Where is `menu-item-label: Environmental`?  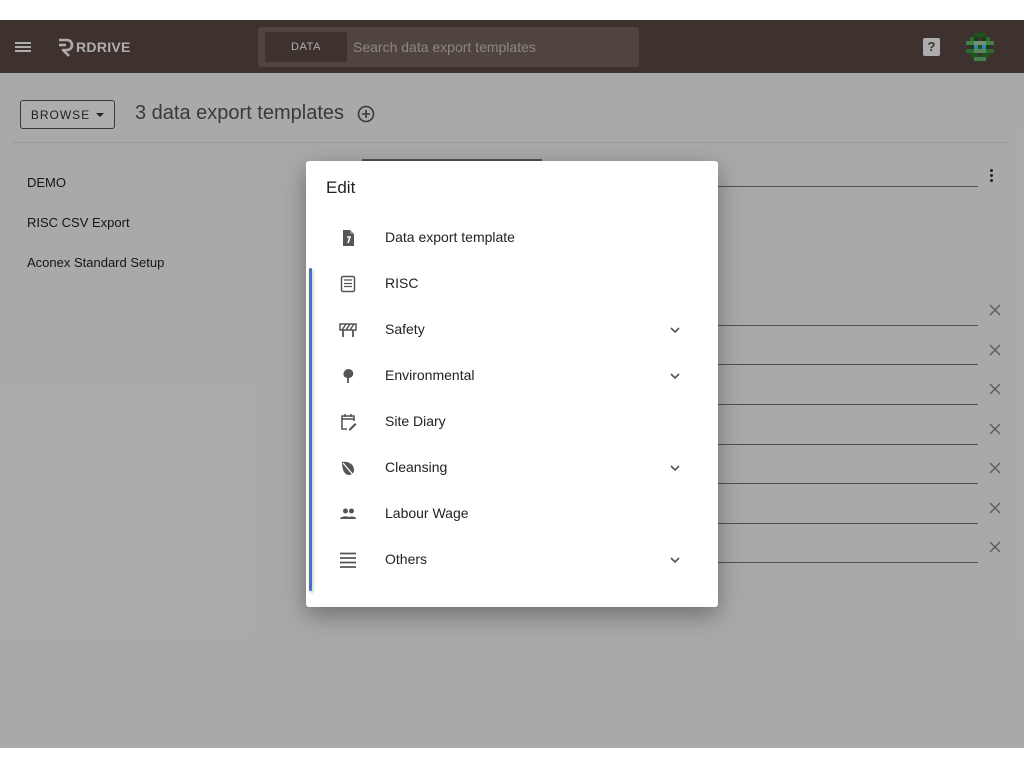
menu-item-label: Environmental is located at coordinates (430, 375).